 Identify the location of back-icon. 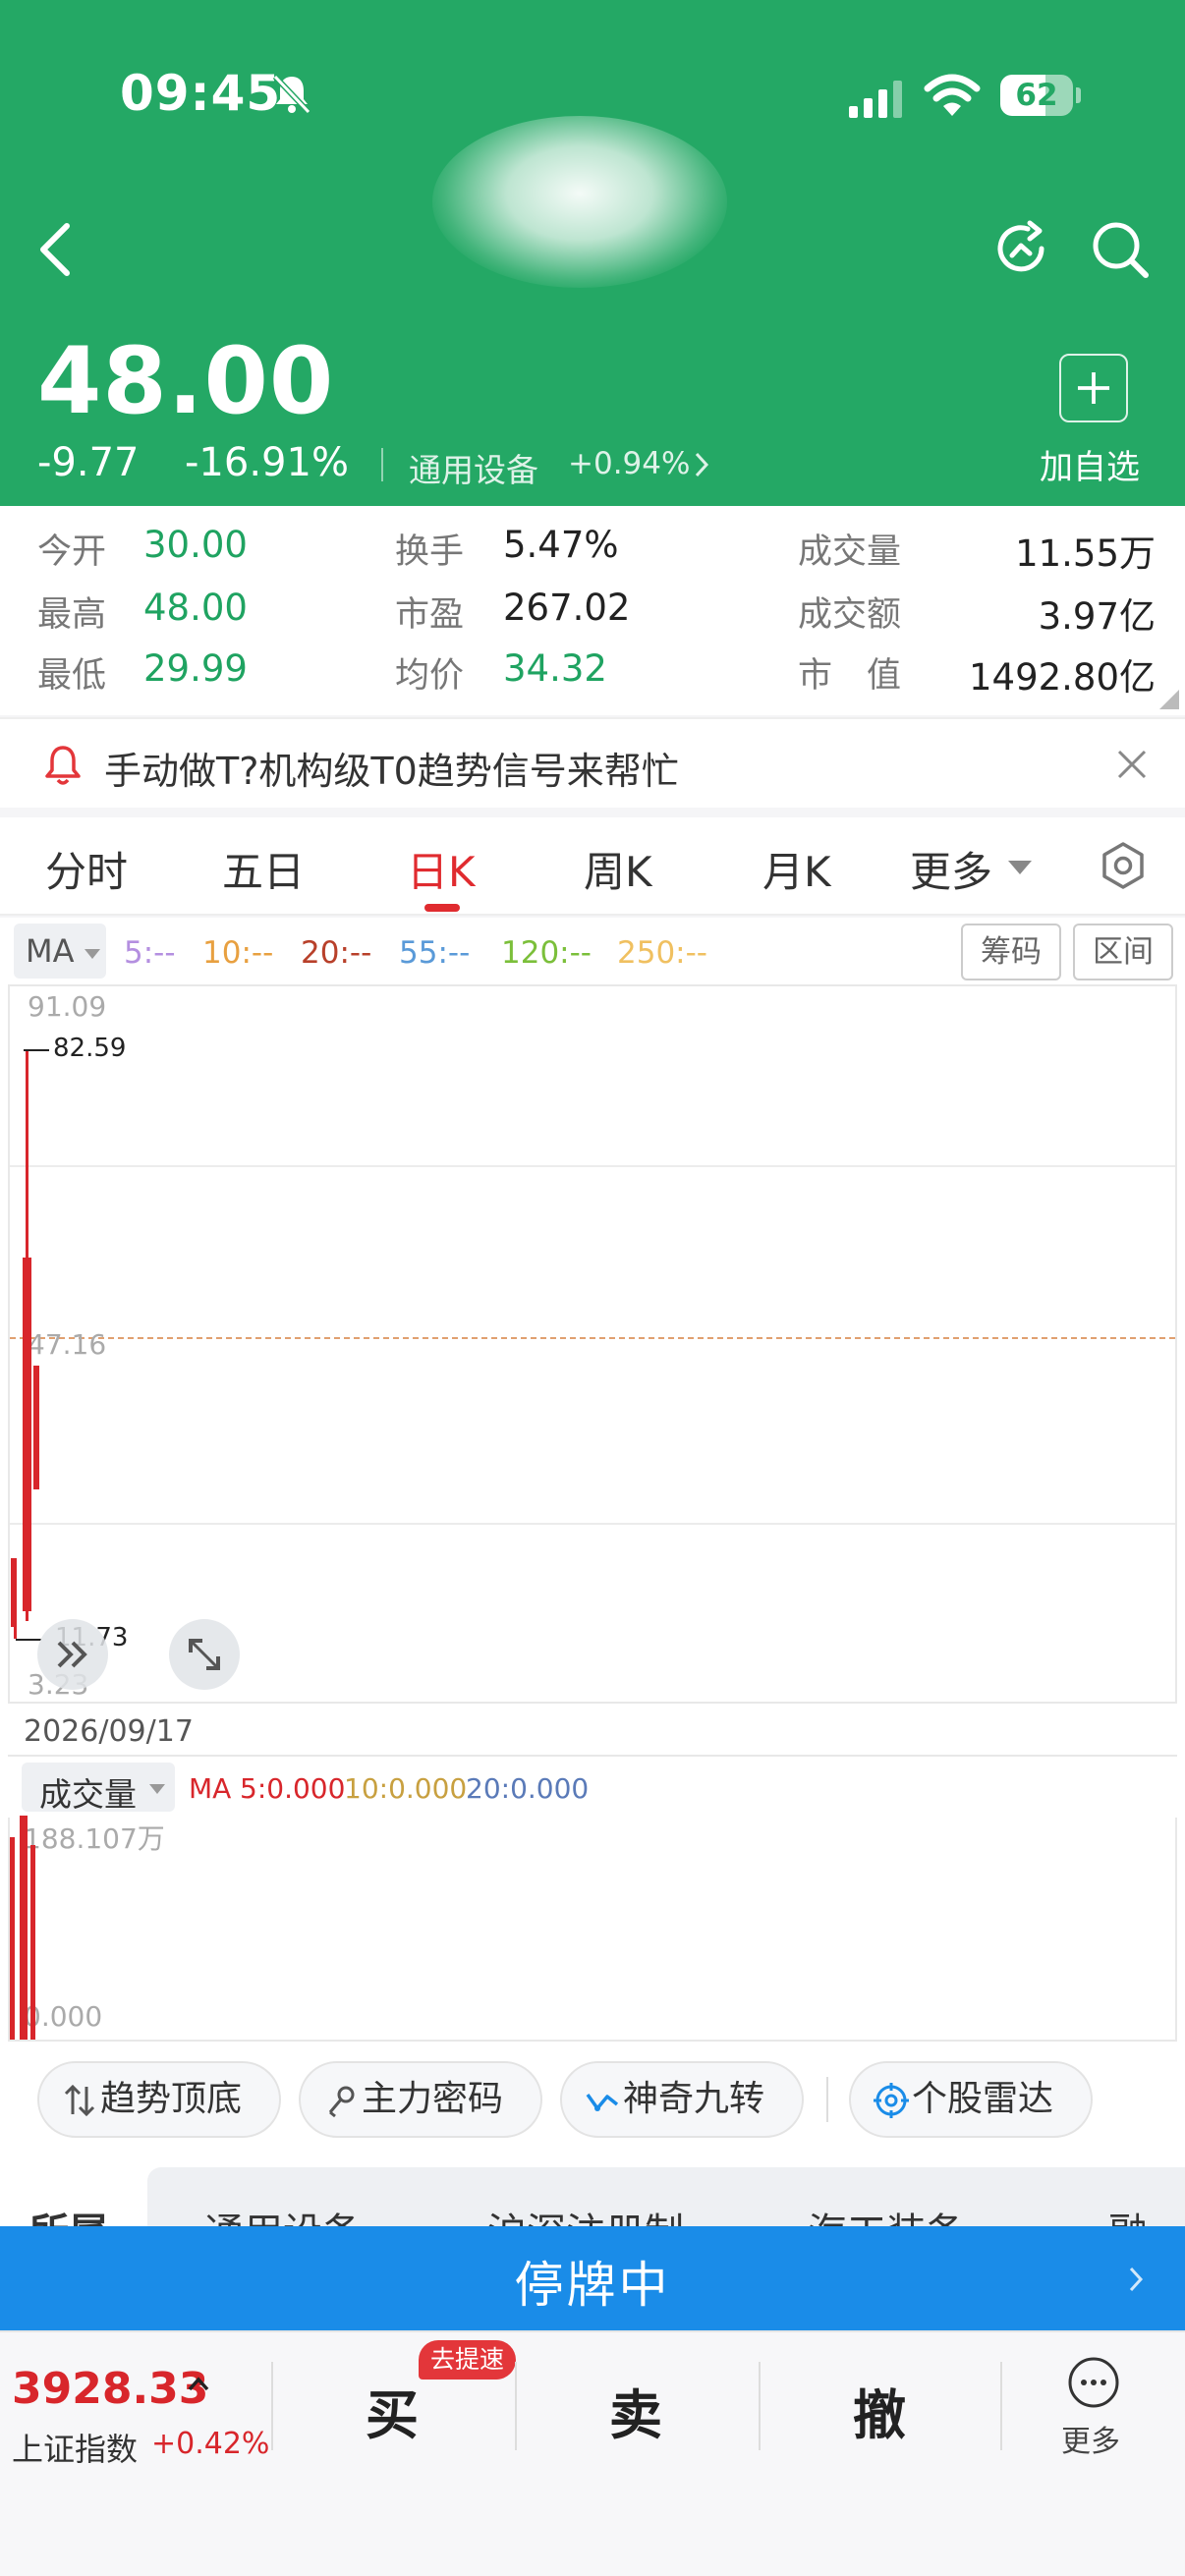
(57, 249).